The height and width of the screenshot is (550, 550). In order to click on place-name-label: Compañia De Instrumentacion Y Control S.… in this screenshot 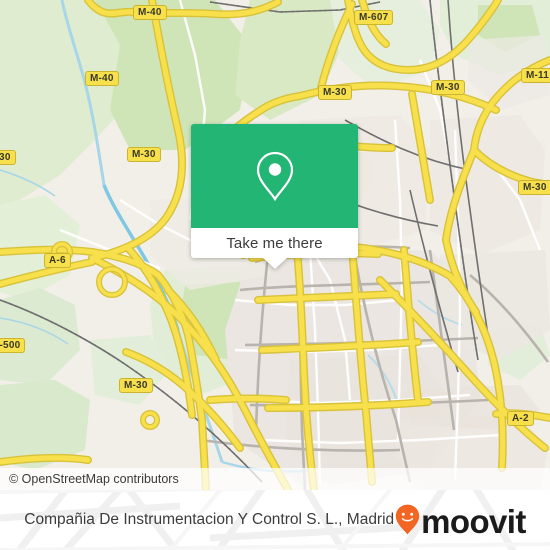, I will do `click(209, 520)`.